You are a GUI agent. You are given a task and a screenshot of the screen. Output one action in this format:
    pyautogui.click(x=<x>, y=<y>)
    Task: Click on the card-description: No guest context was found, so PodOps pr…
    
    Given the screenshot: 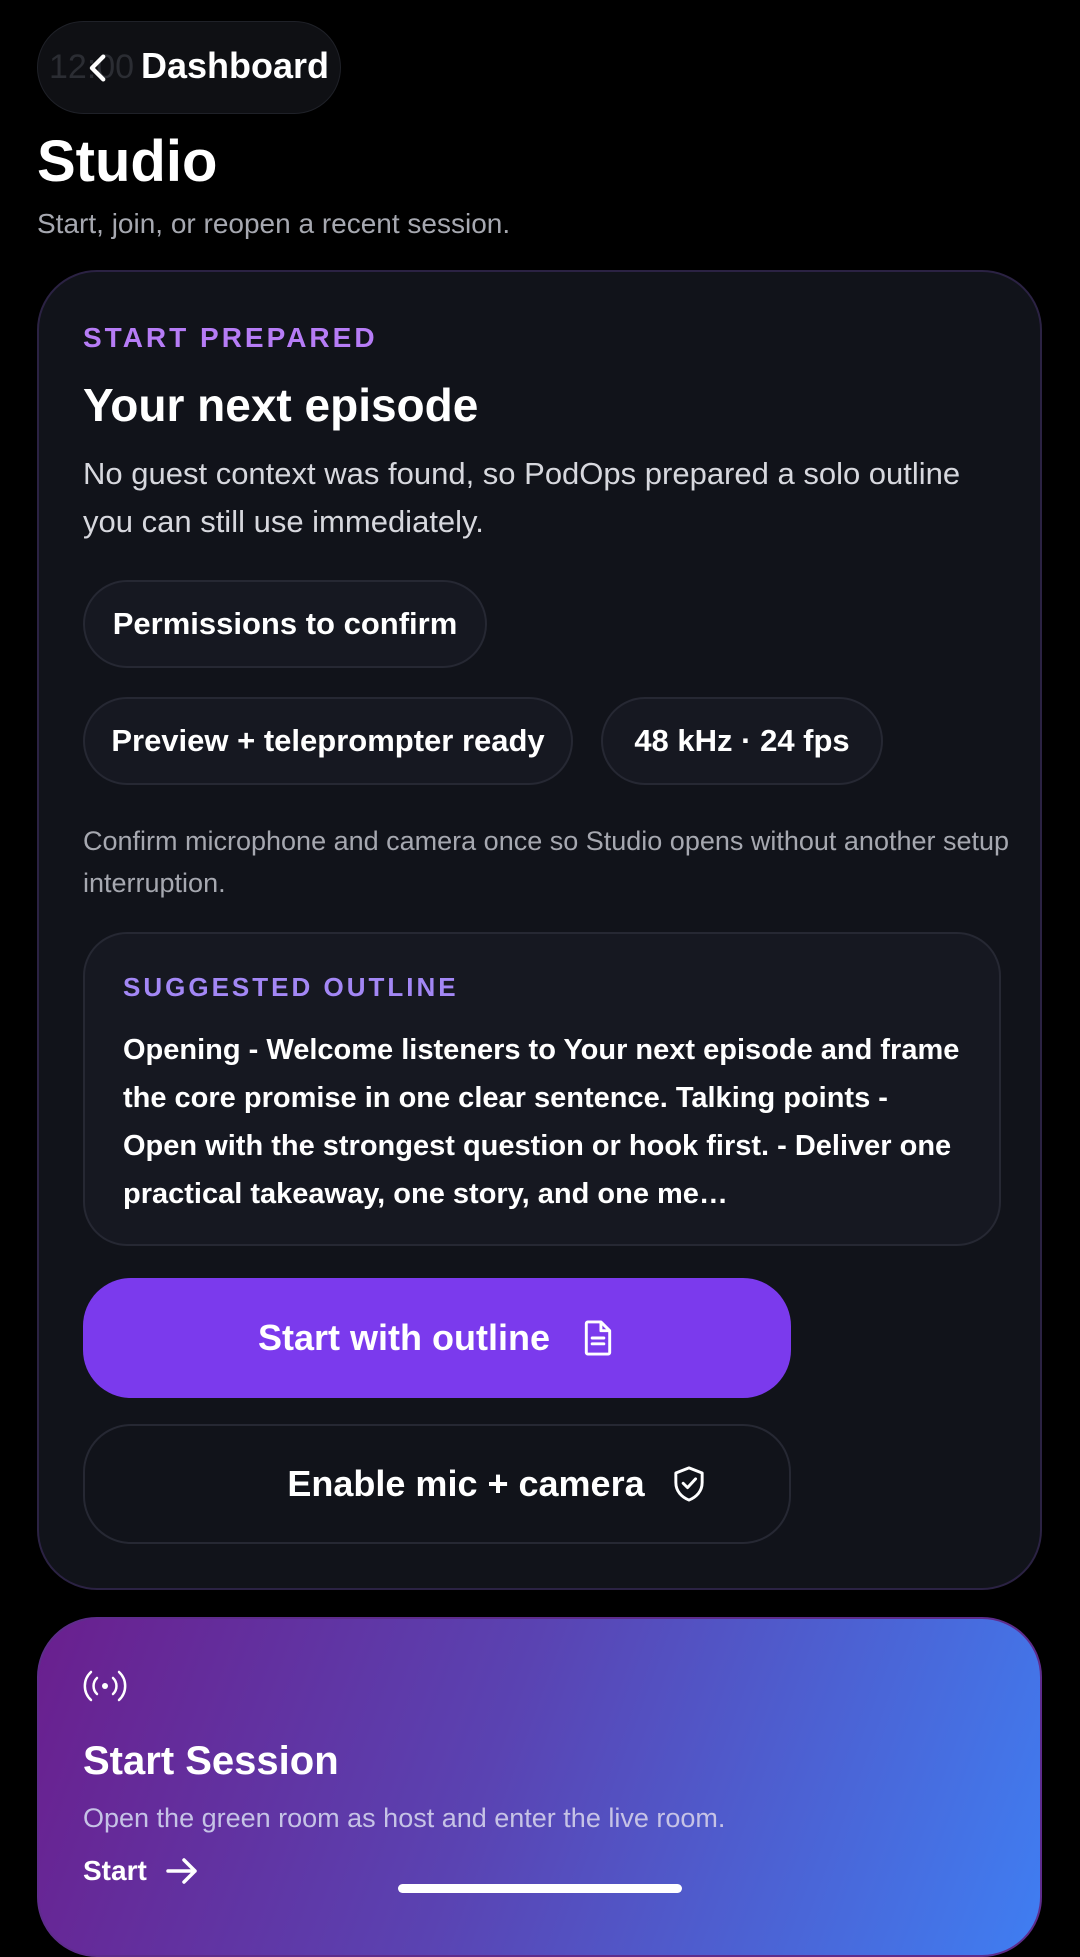 What is the action you would take?
    pyautogui.click(x=522, y=497)
    